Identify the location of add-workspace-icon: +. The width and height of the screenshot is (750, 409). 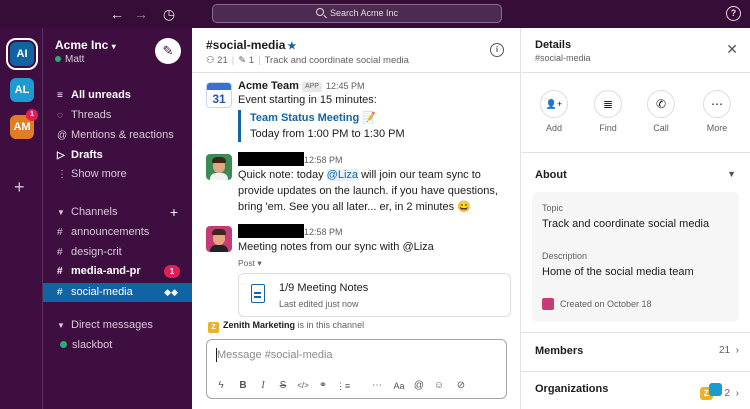
(19, 187).